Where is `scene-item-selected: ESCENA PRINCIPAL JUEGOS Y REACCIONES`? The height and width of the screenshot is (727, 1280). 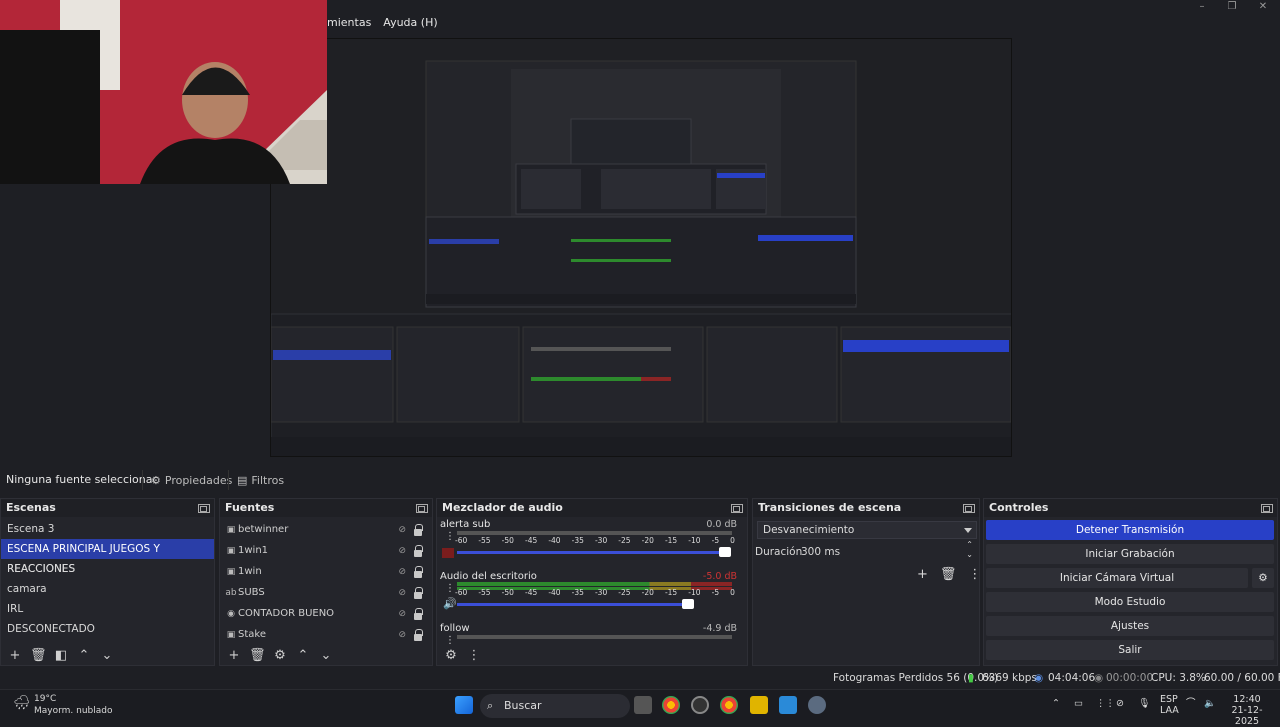
scene-item-selected: ESCENA PRINCIPAL JUEGOS Y REACCIONES is located at coordinates (107, 557).